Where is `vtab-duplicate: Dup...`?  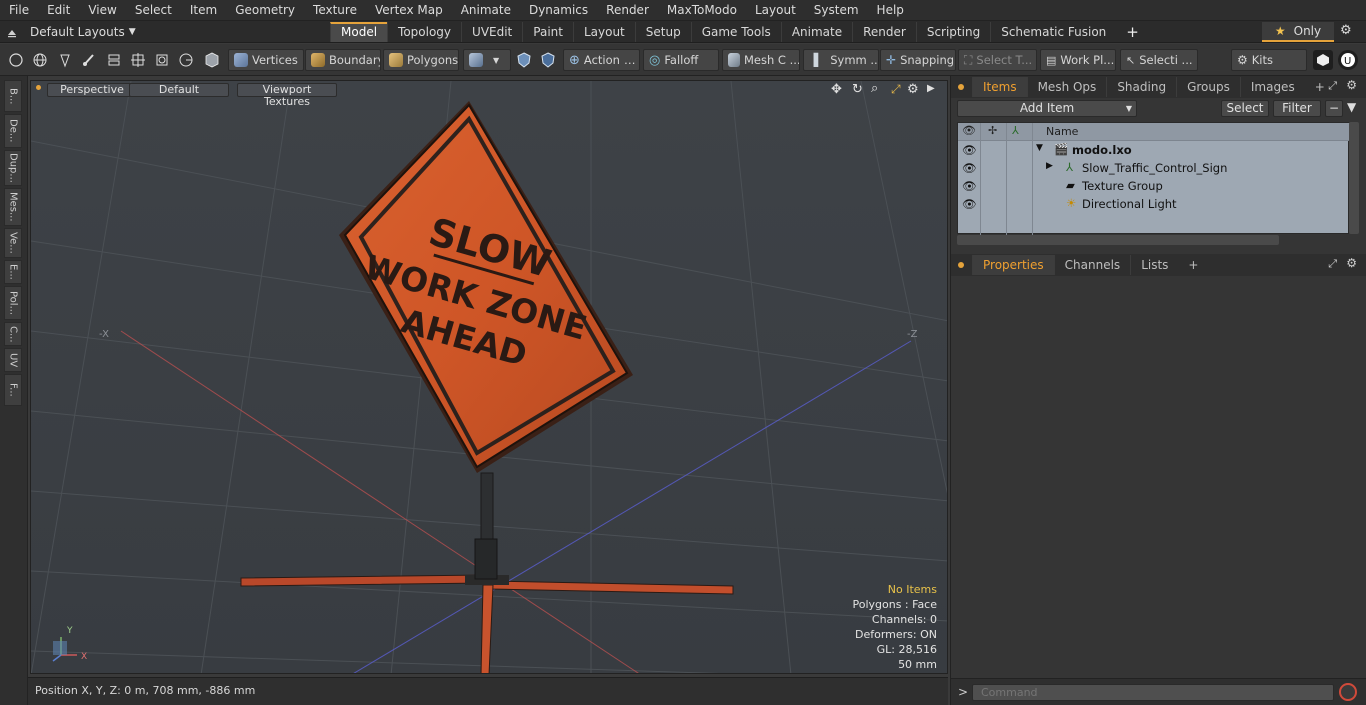 vtab-duplicate: Dup... is located at coordinates (13, 168).